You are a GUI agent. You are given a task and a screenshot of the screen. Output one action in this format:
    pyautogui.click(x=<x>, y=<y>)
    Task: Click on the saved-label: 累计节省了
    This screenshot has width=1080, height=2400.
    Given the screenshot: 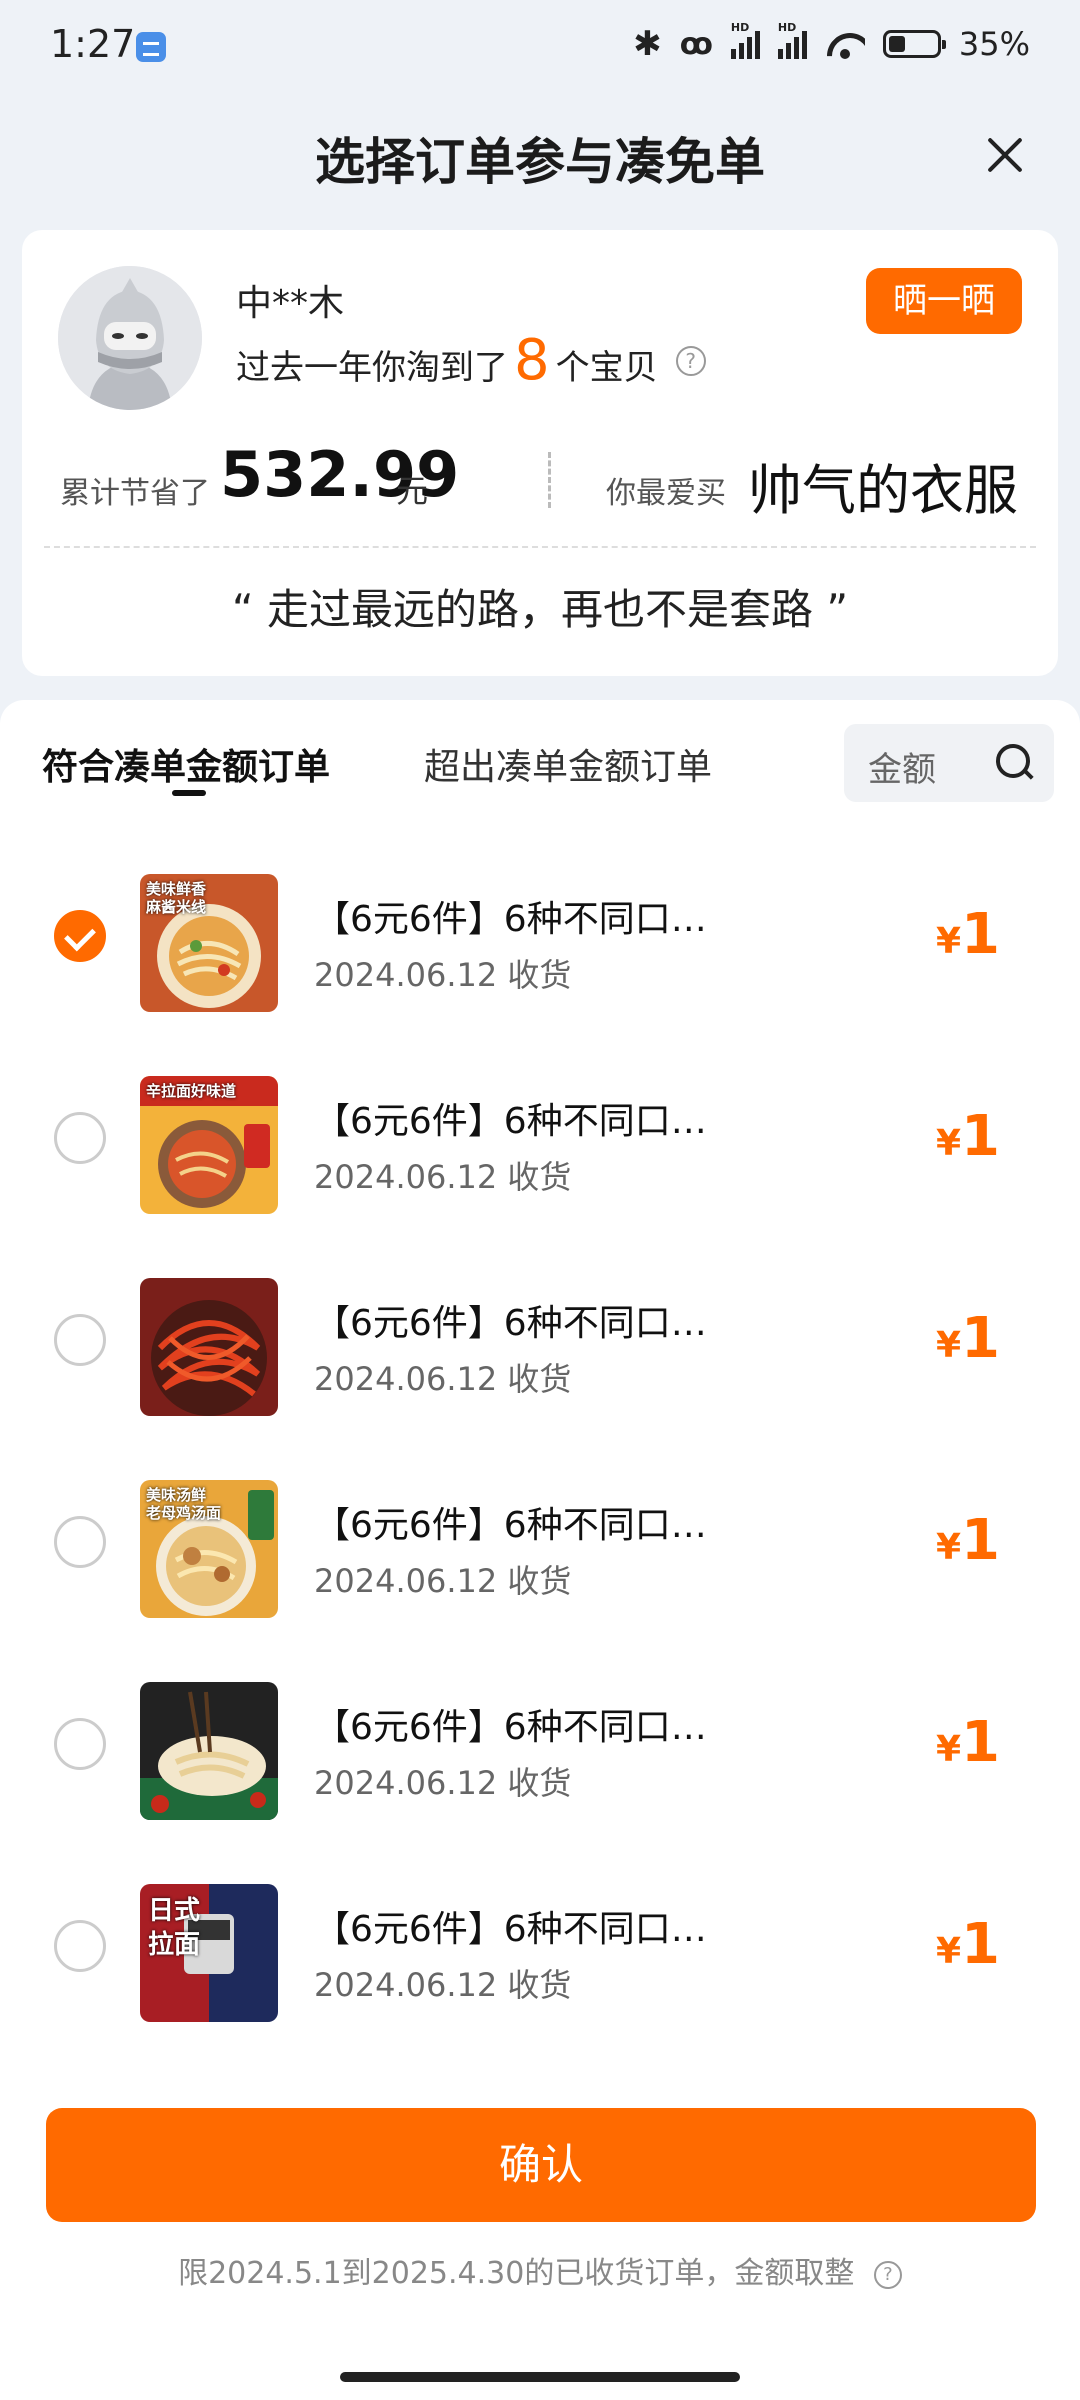 What is the action you would take?
    pyautogui.click(x=135, y=493)
    